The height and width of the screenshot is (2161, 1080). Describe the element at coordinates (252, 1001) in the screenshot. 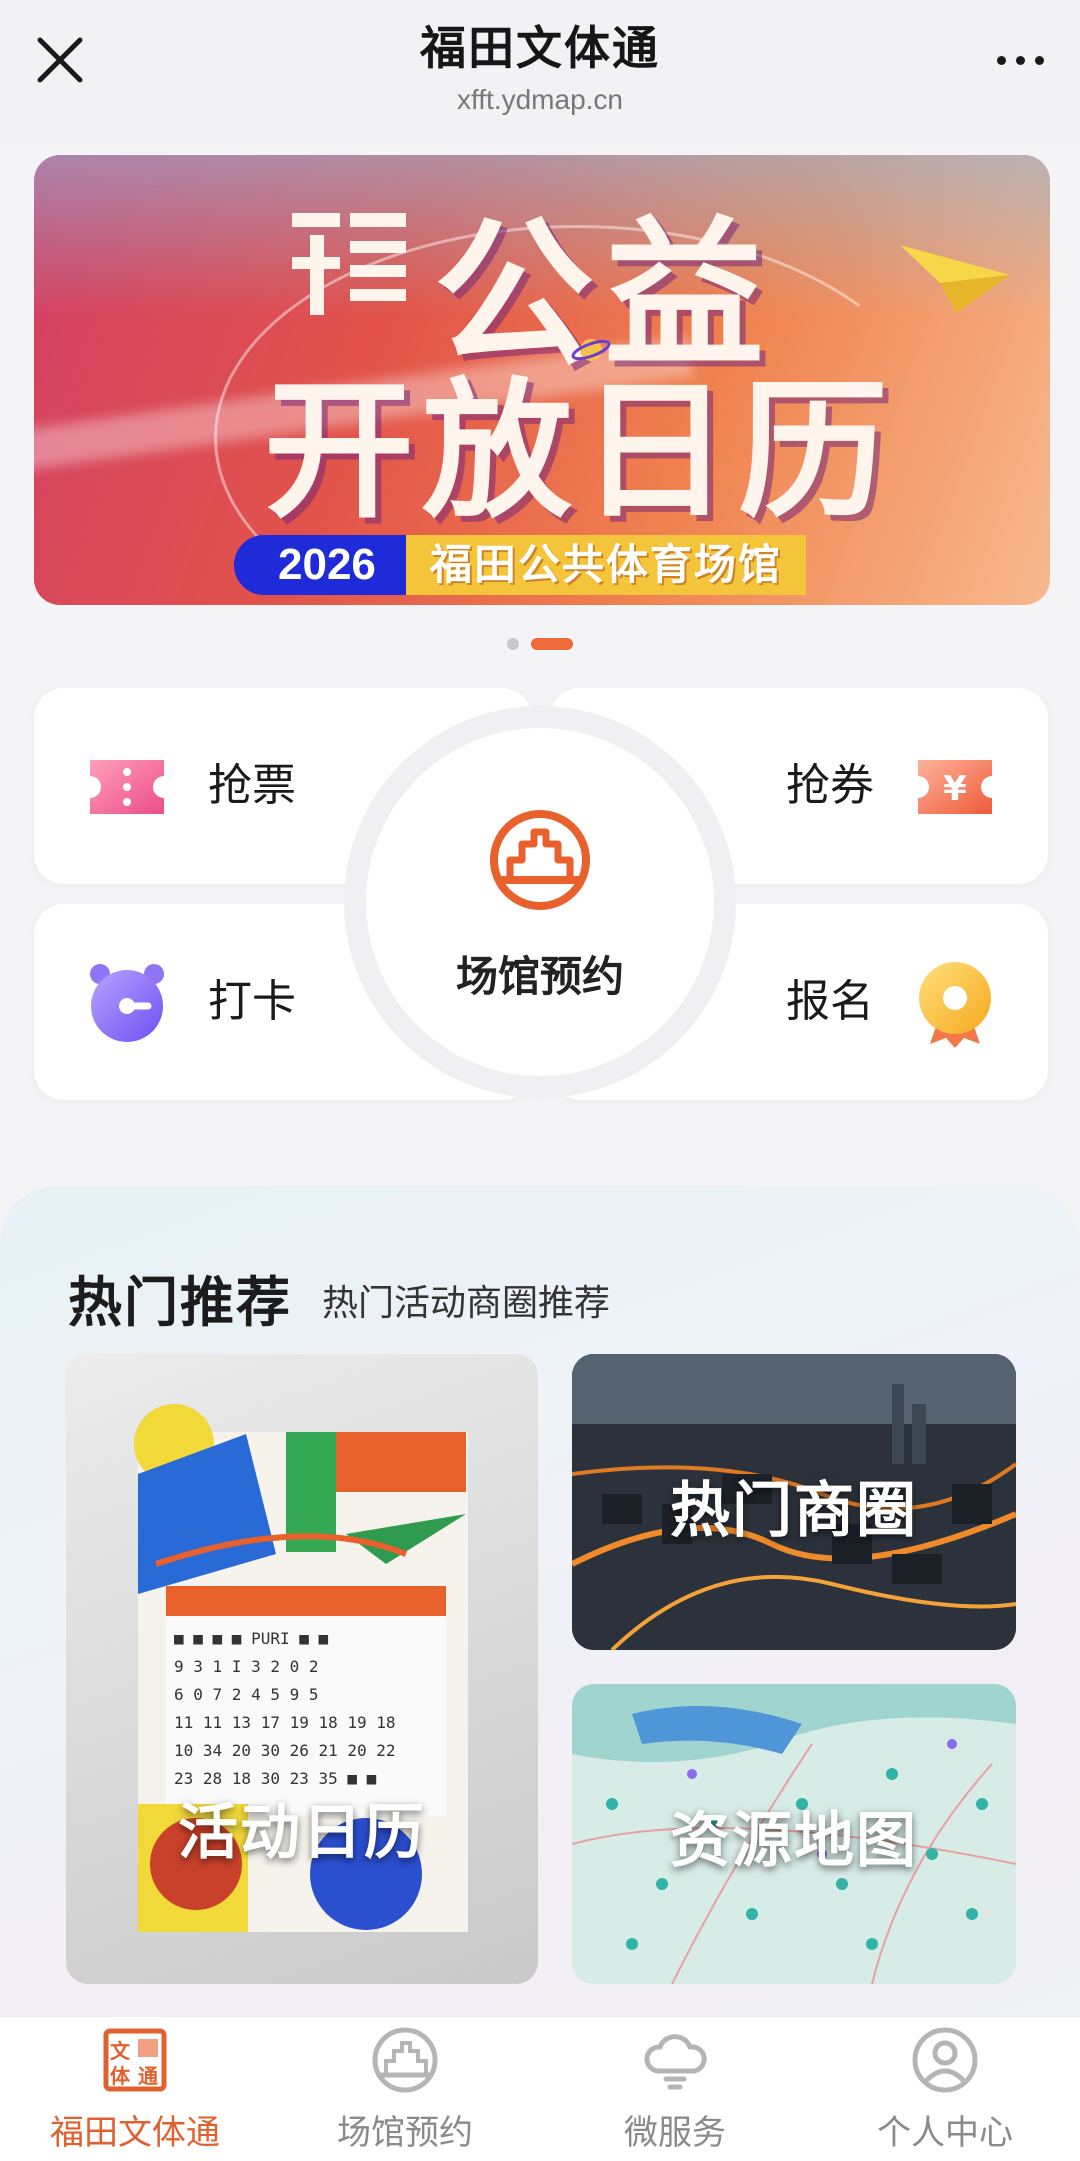

I see `checkin-label: 打卡` at that location.